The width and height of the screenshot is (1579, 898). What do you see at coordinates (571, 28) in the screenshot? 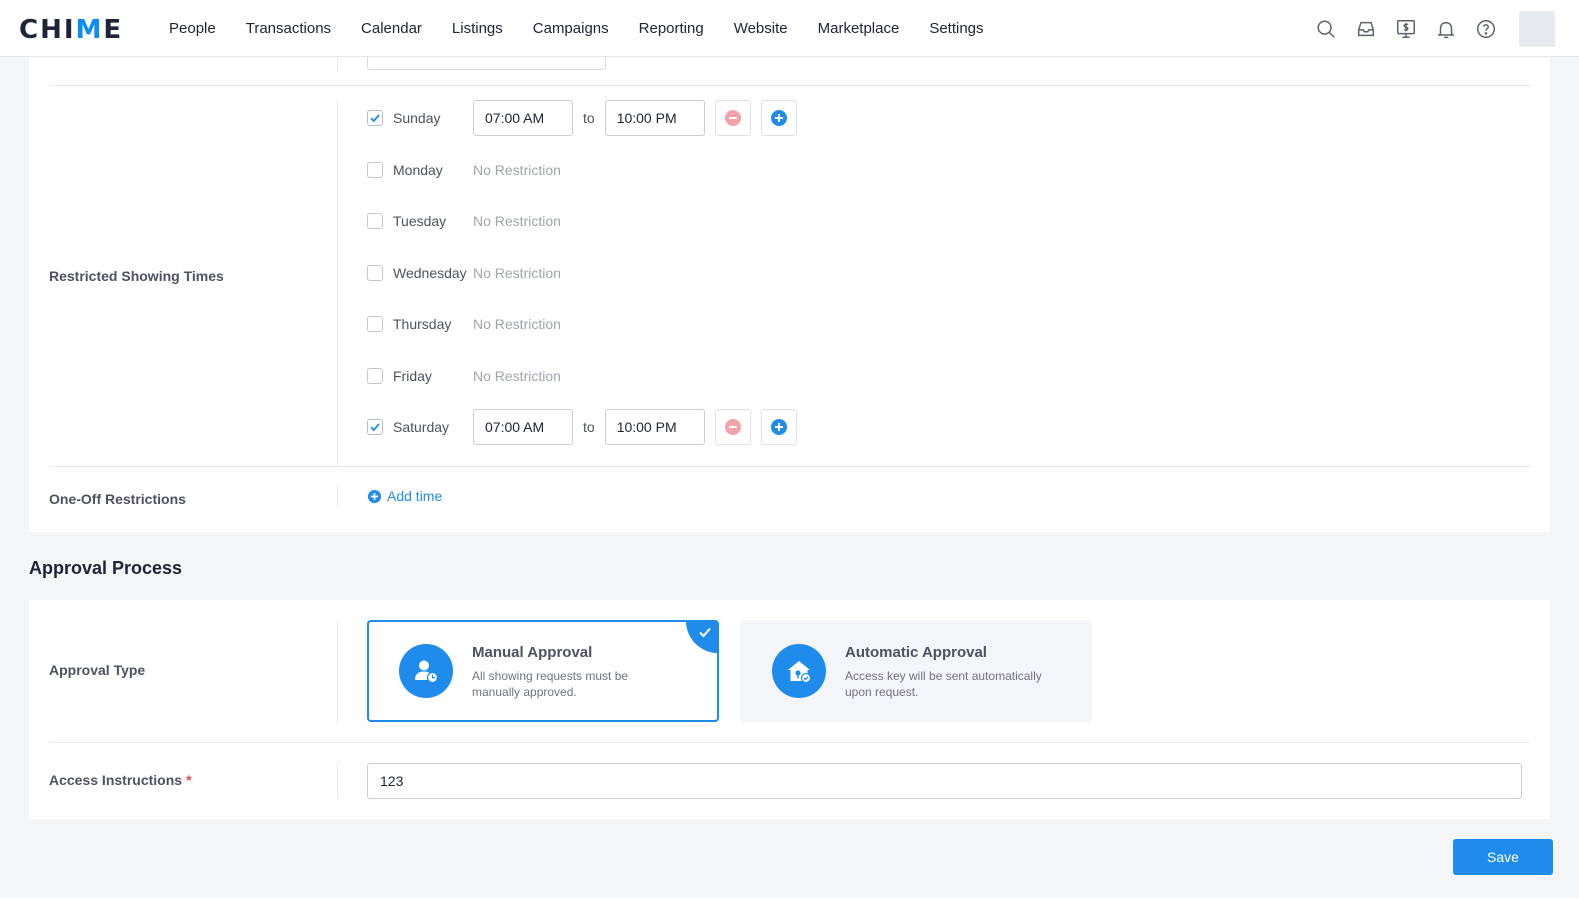
I see `nav-campaigns: Campaigns` at bounding box center [571, 28].